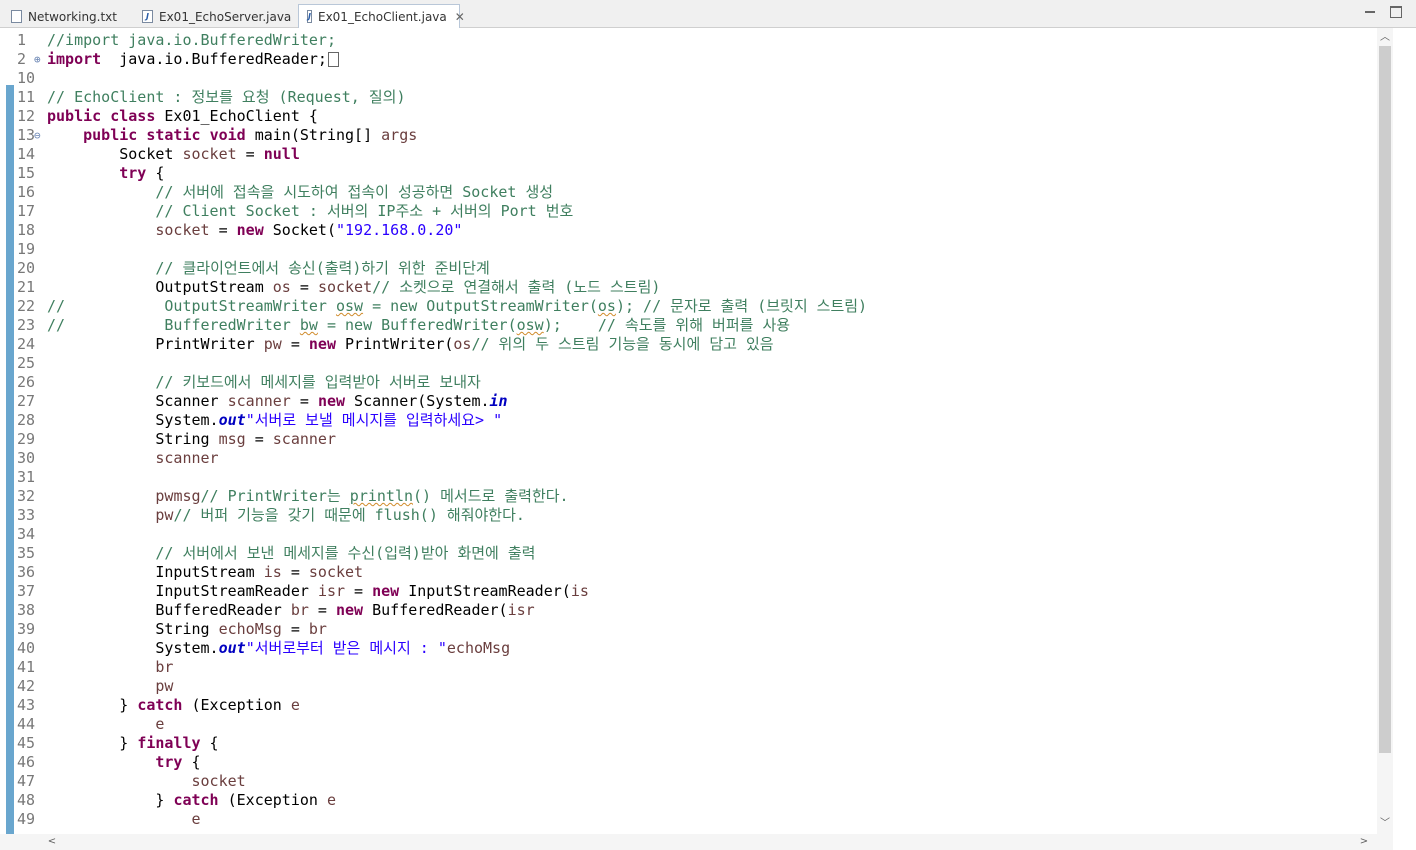 The height and width of the screenshot is (850, 1416). I want to click on code-line: 30 scanner, so click(688, 458).